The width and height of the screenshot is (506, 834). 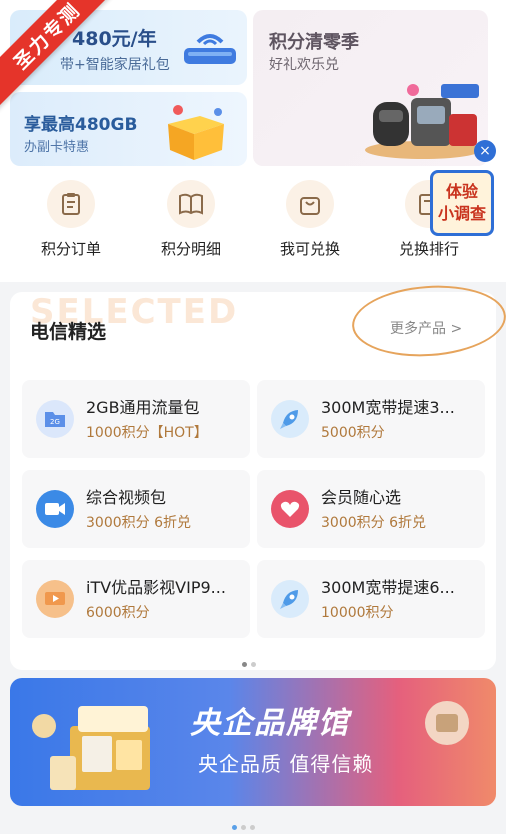 I want to click on gift-box-illustration, so click(x=91, y=748).